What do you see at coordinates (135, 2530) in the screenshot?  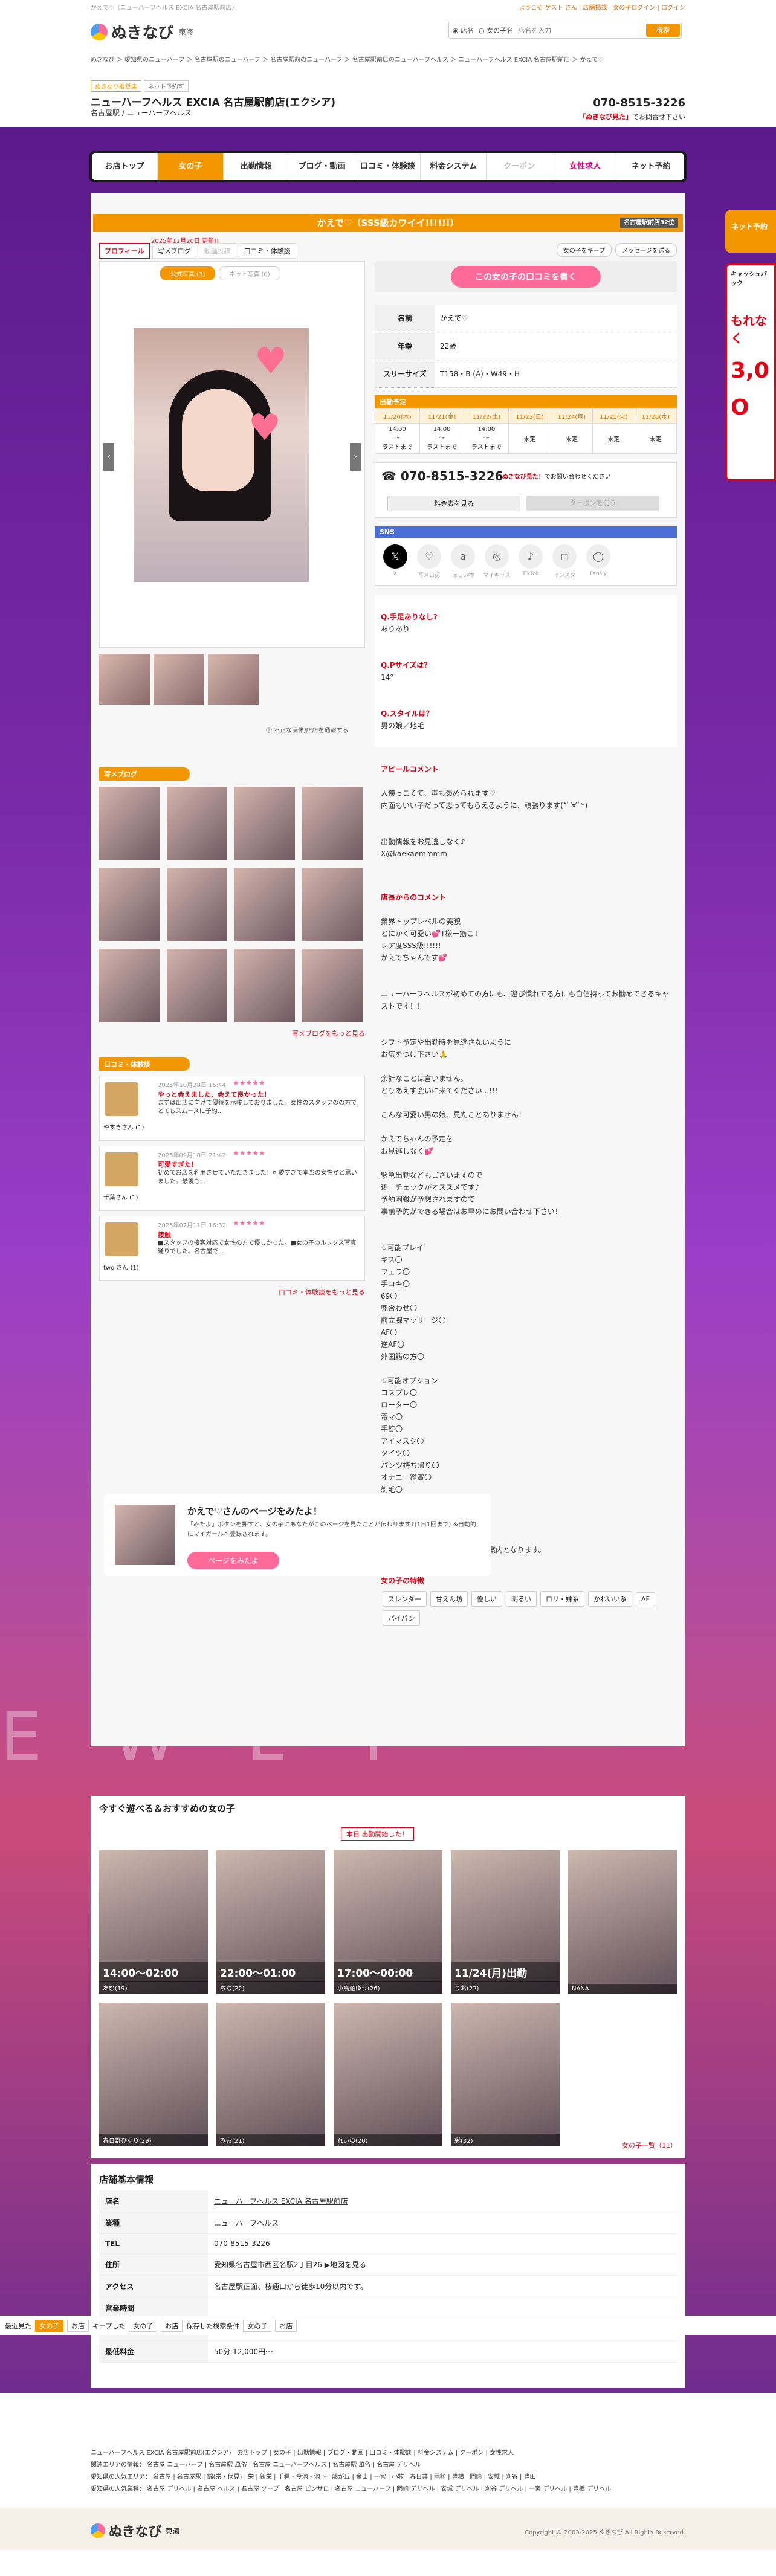 I see `footer-logo: ぬきなび 東海` at bounding box center [135, 2530].